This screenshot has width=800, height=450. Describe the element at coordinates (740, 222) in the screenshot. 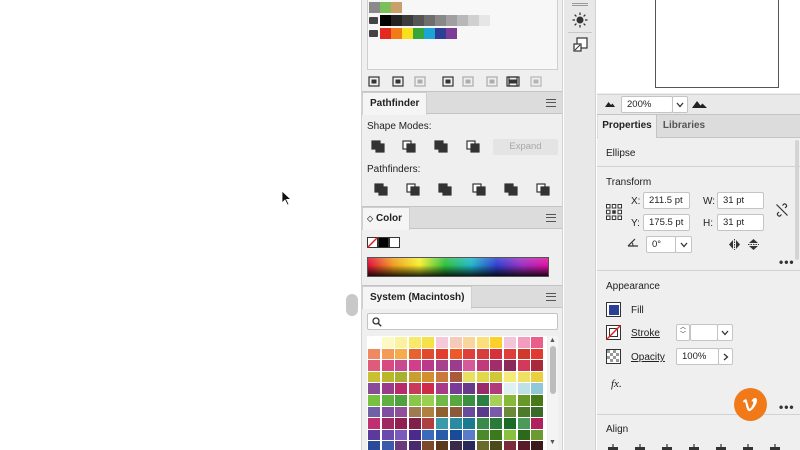

I see `height-field: 31 pt` at that location.